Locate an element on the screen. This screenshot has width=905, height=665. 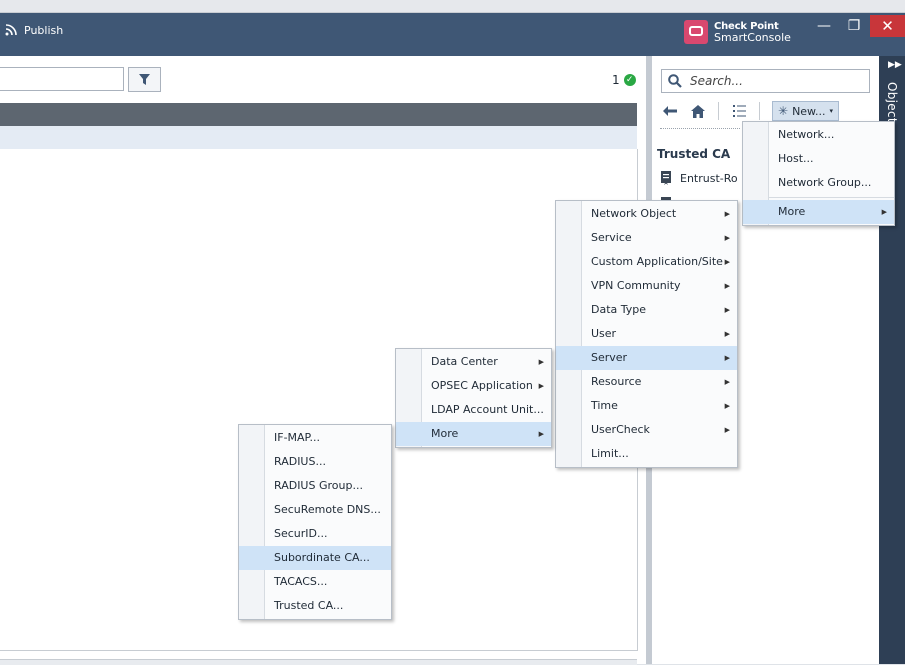
count-value: 1 is located at coordinates (616, 80).